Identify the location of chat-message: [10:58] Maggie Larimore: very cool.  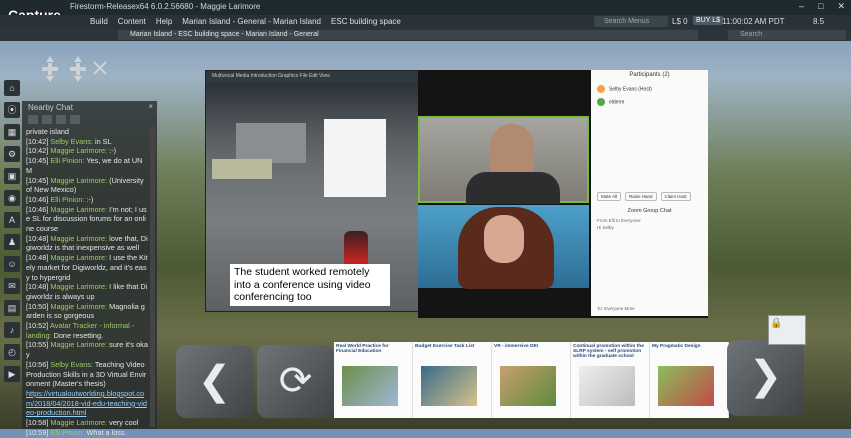
(87, 423).